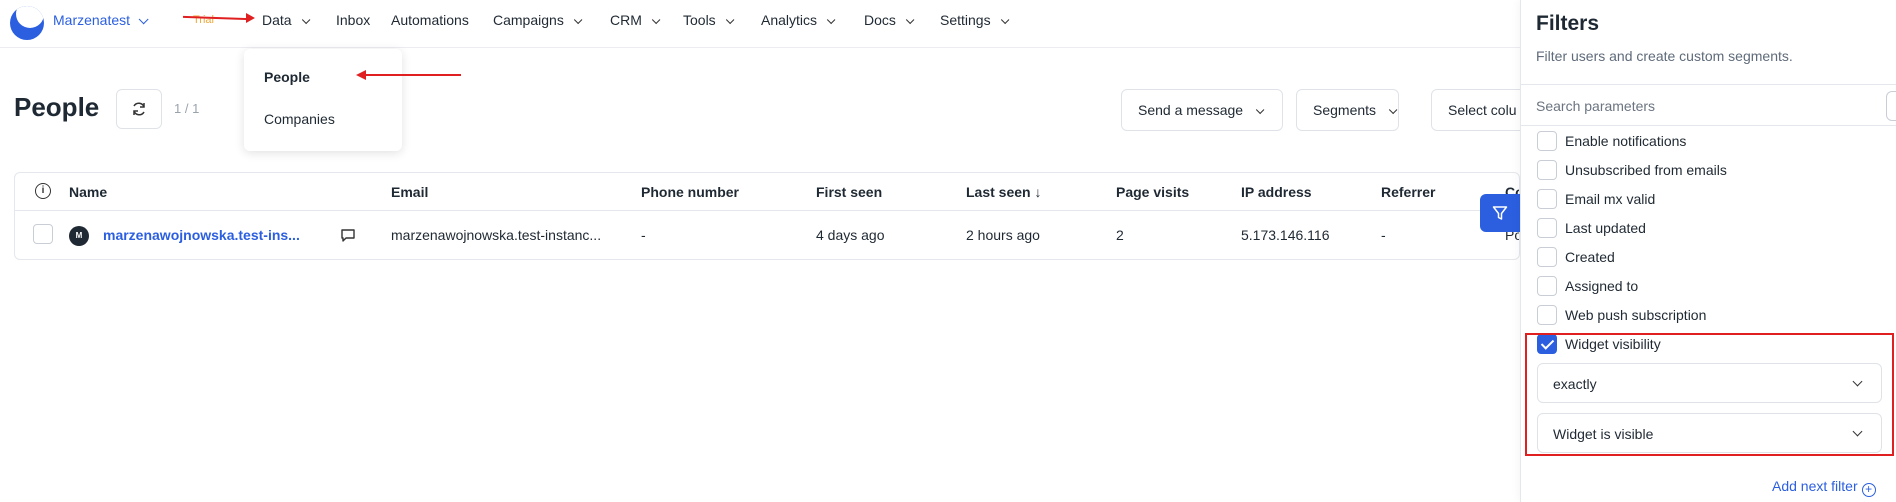  What do you see at coordinates (353, 20) in the screenshot?
I see `nav-inbox: Inbox` at bounding box center [353, 20].